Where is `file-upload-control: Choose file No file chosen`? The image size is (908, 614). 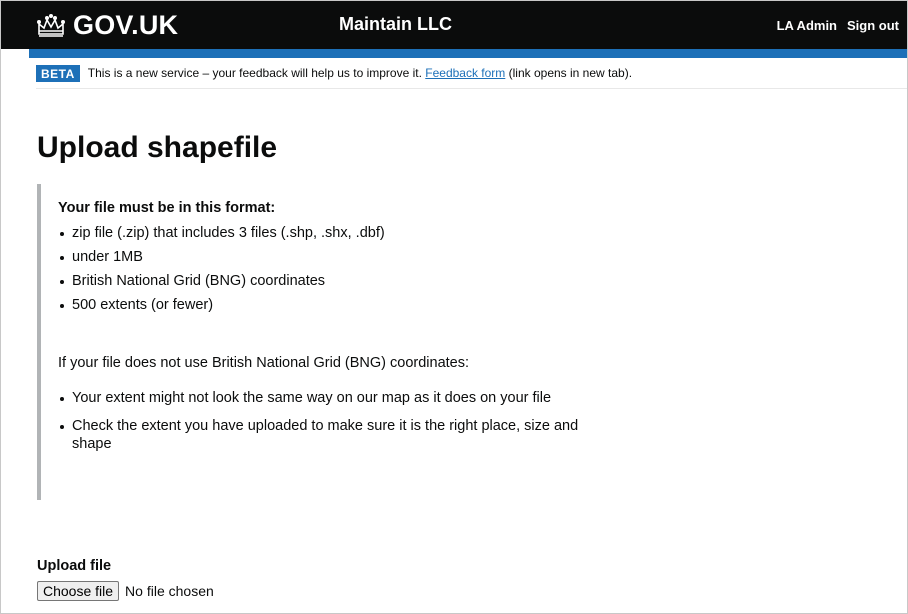 file-upload-control: Choose file No file chosen is located at coordinates (125, 591).